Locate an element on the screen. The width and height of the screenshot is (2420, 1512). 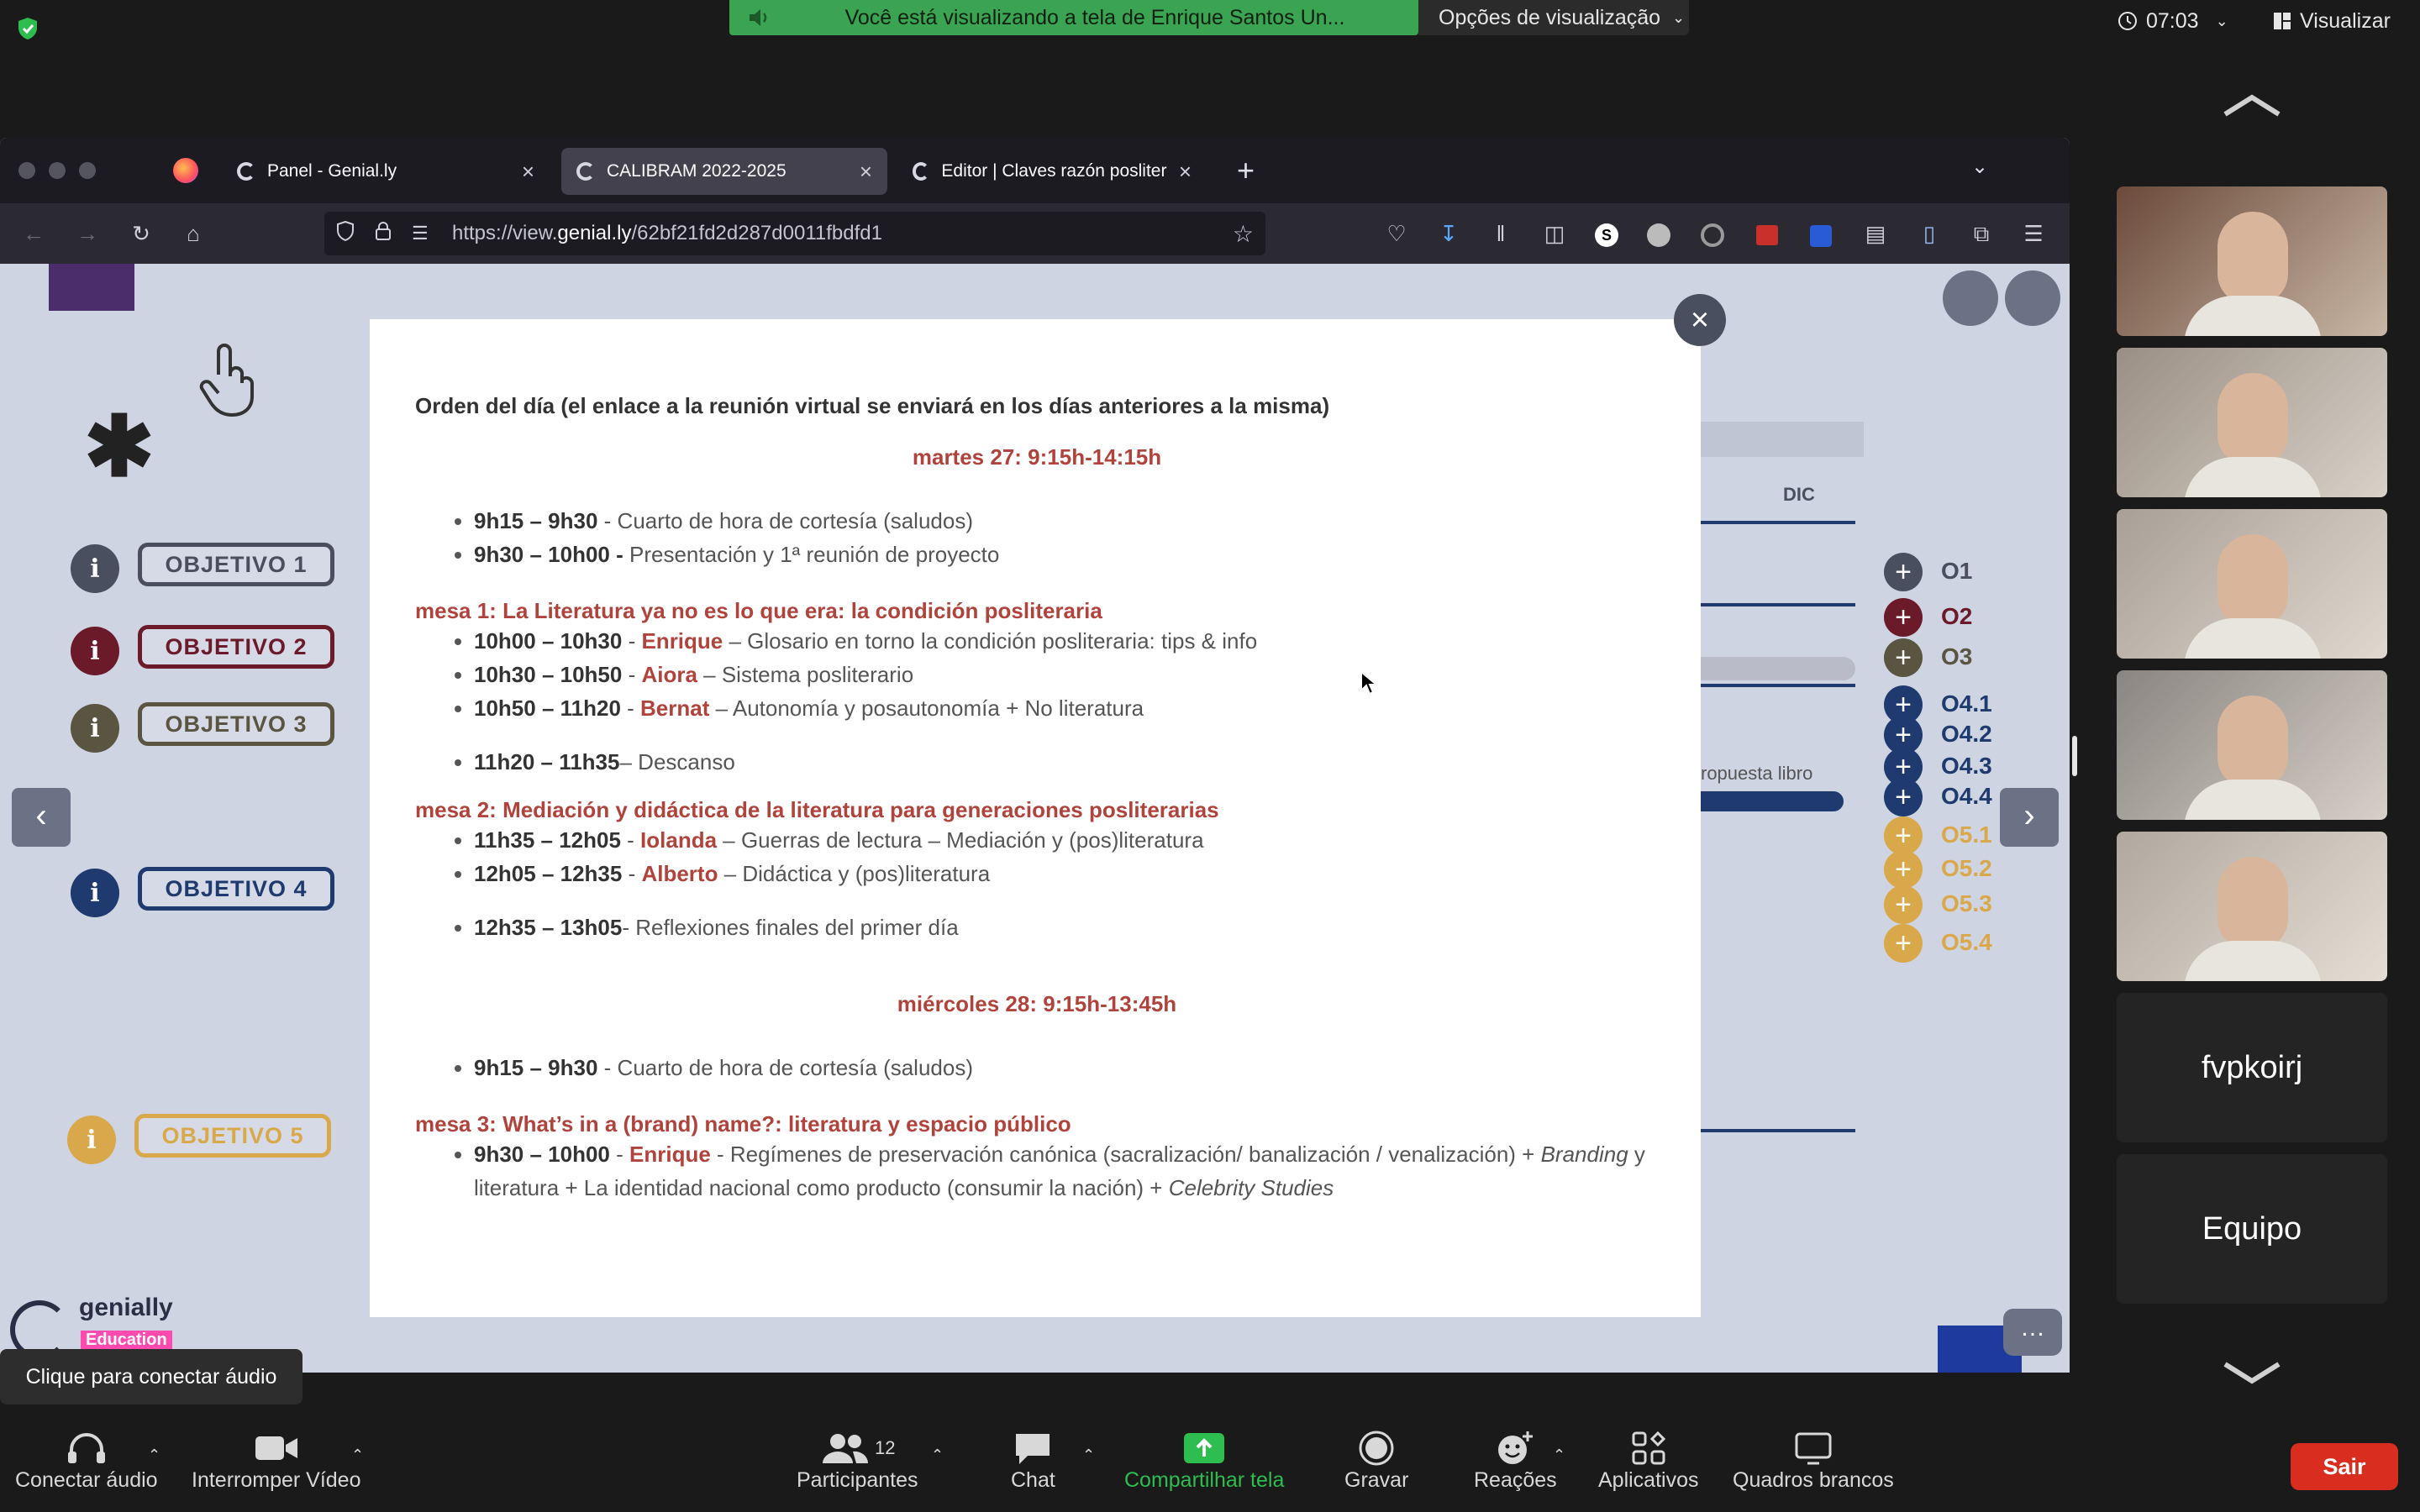
scroll-down-chevron-icon is located at coordinates (2252, 1375).